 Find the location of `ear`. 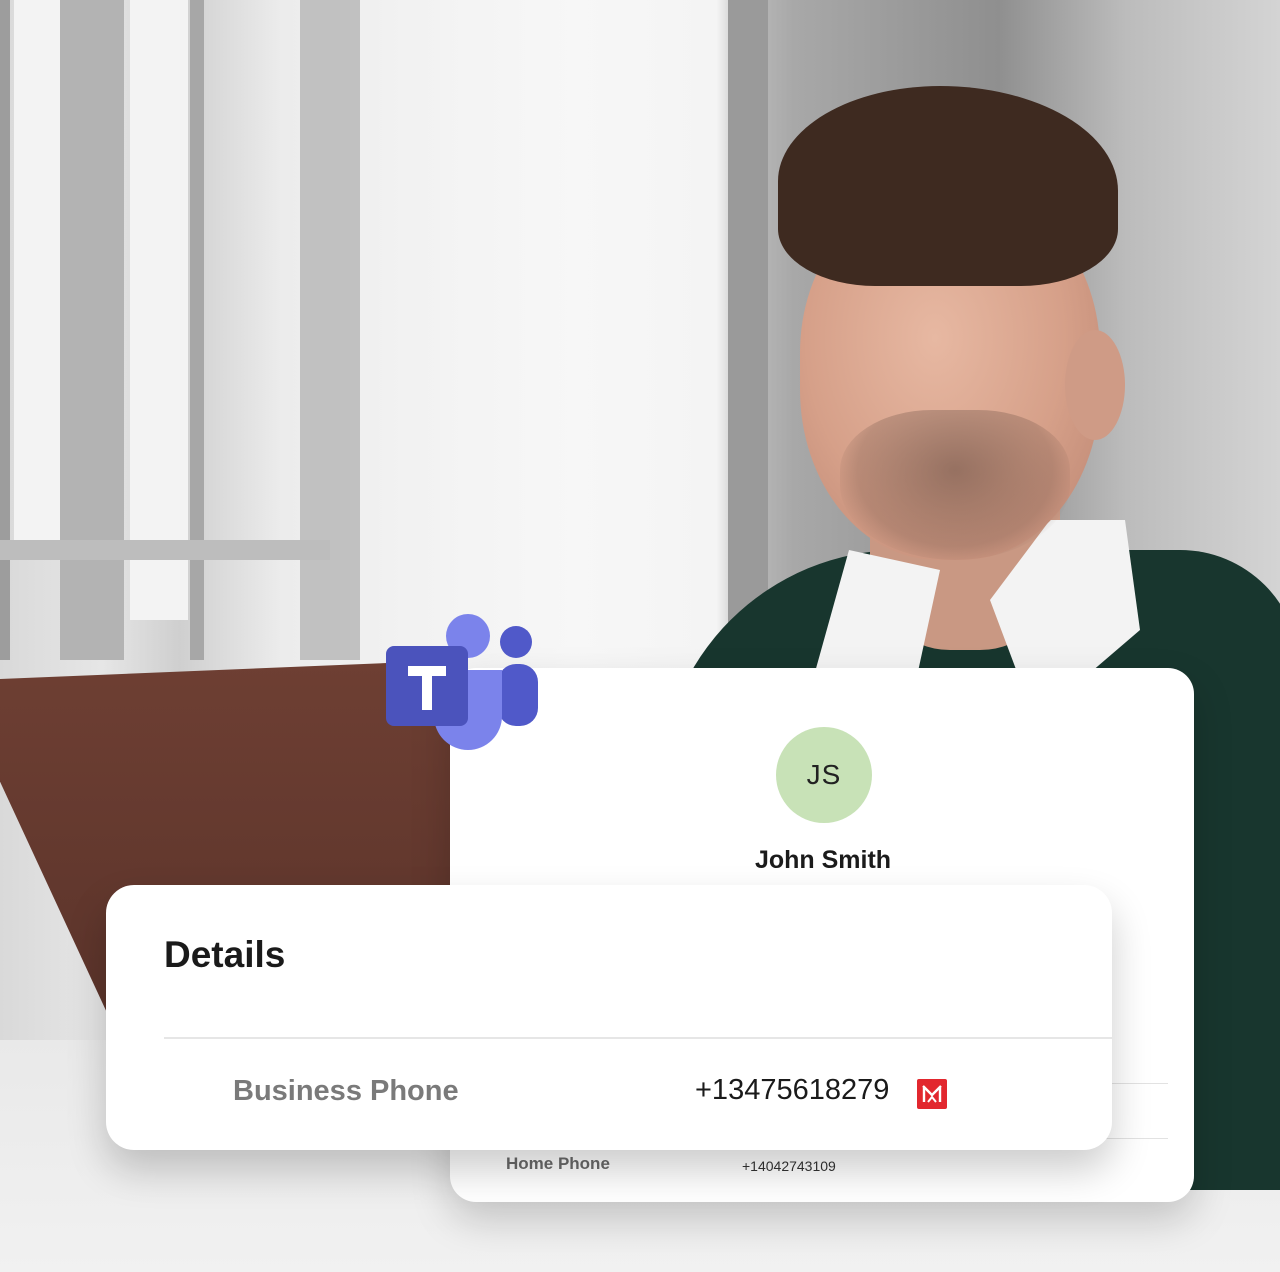

ear is located at coordinates (1095, 385).